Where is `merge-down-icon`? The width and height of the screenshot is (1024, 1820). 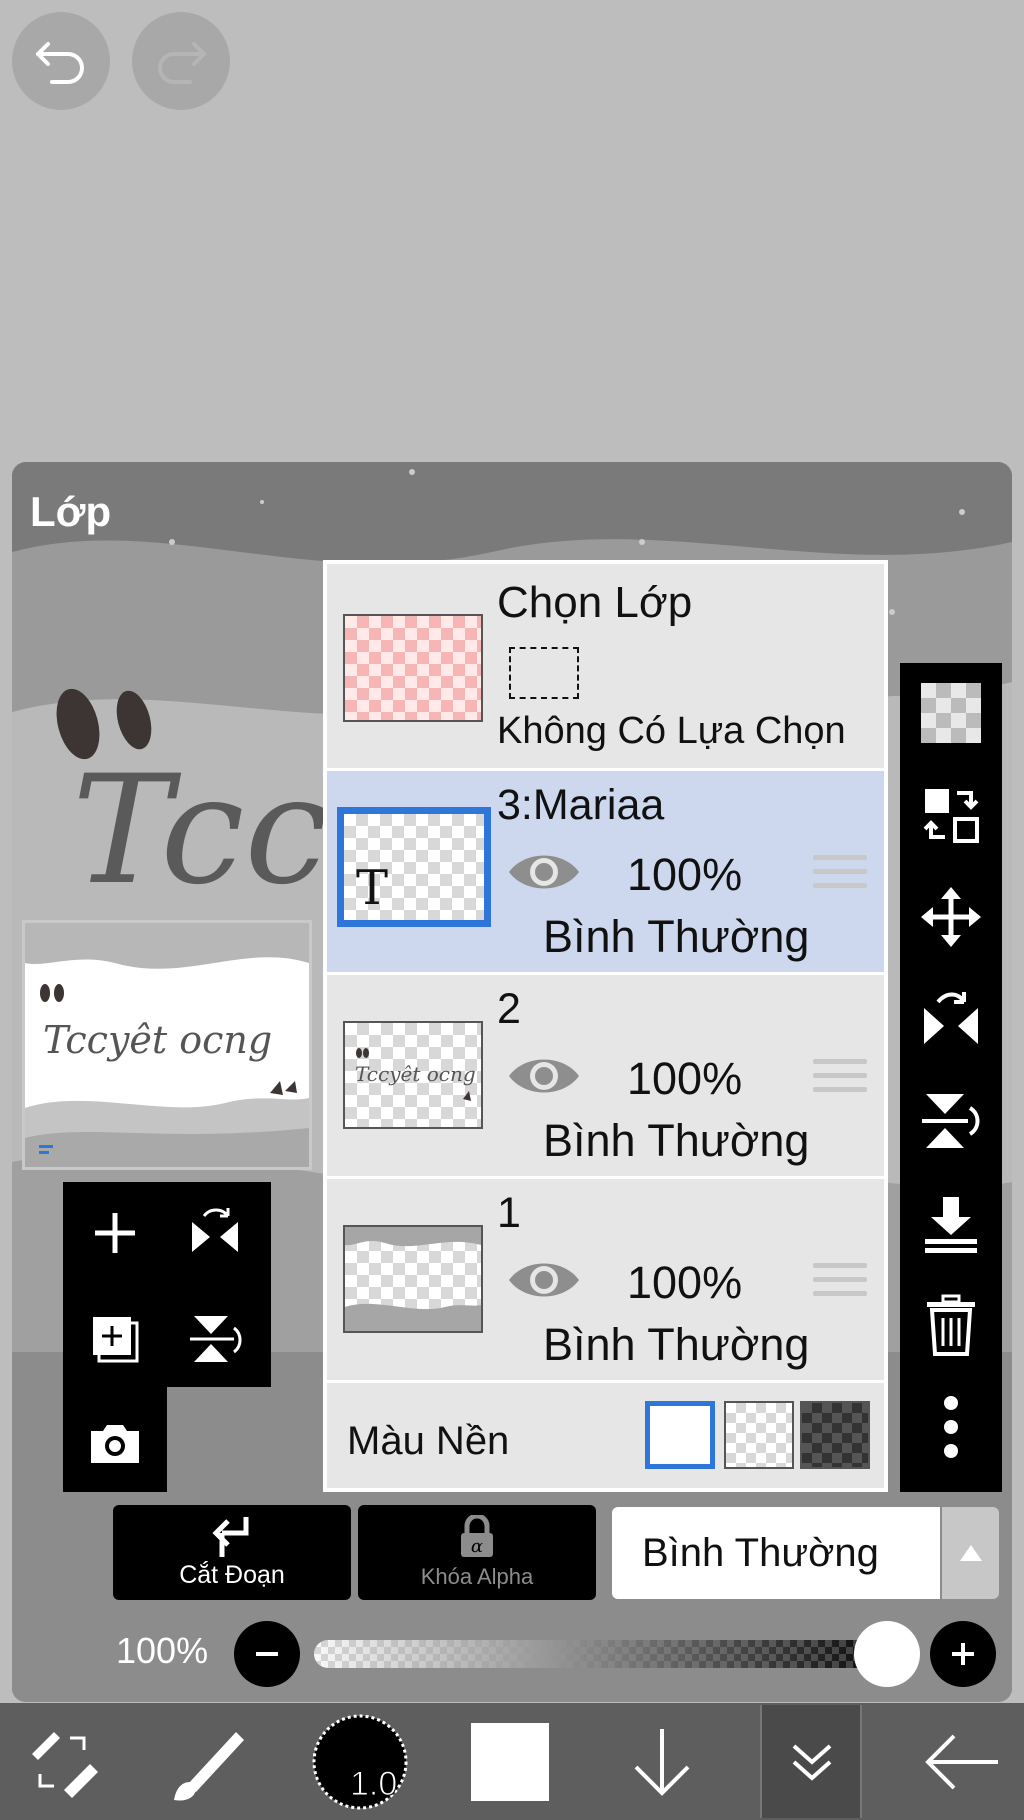 merge-down-icon is located at coordinates (951, 1225).